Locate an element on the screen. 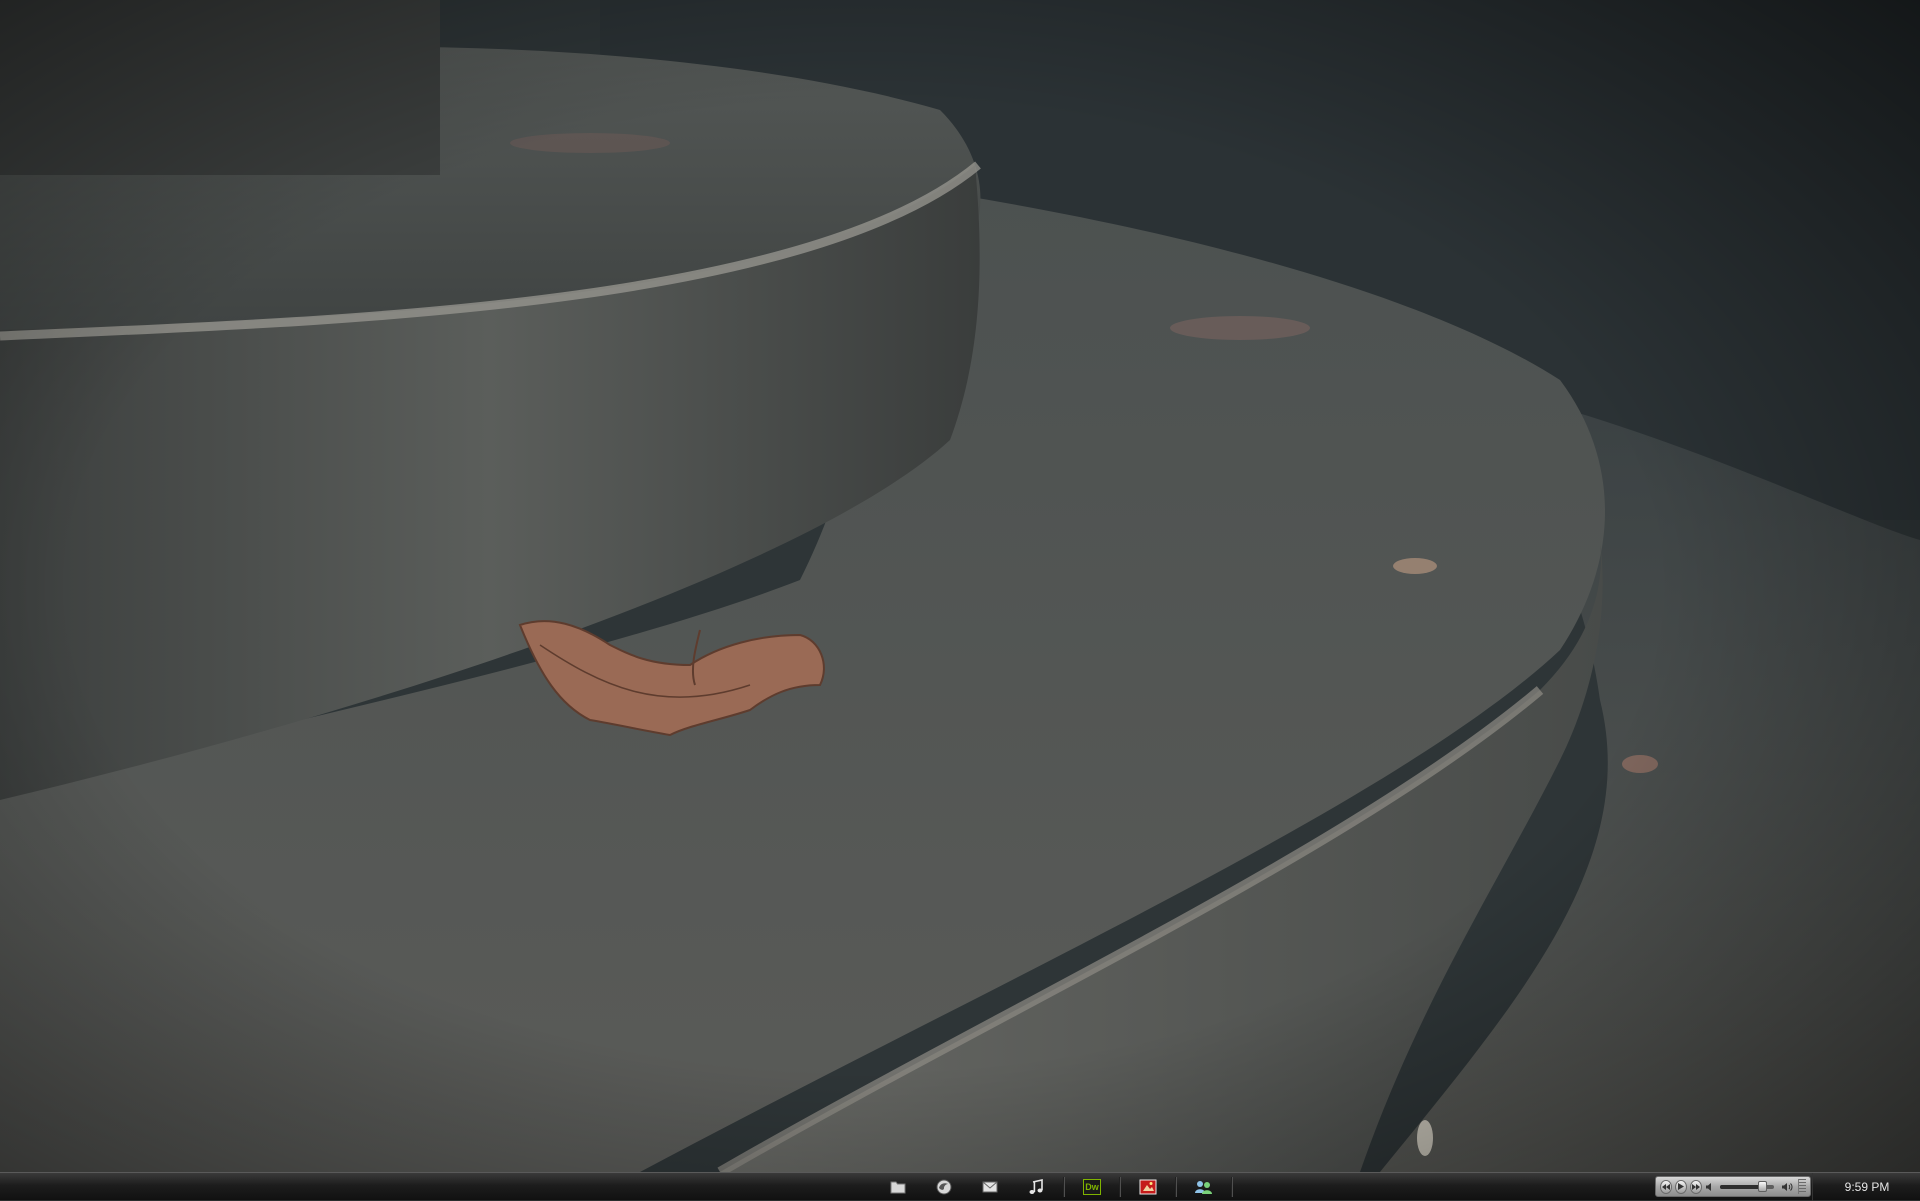  play-icon is located at coordinates (1681, 1186).